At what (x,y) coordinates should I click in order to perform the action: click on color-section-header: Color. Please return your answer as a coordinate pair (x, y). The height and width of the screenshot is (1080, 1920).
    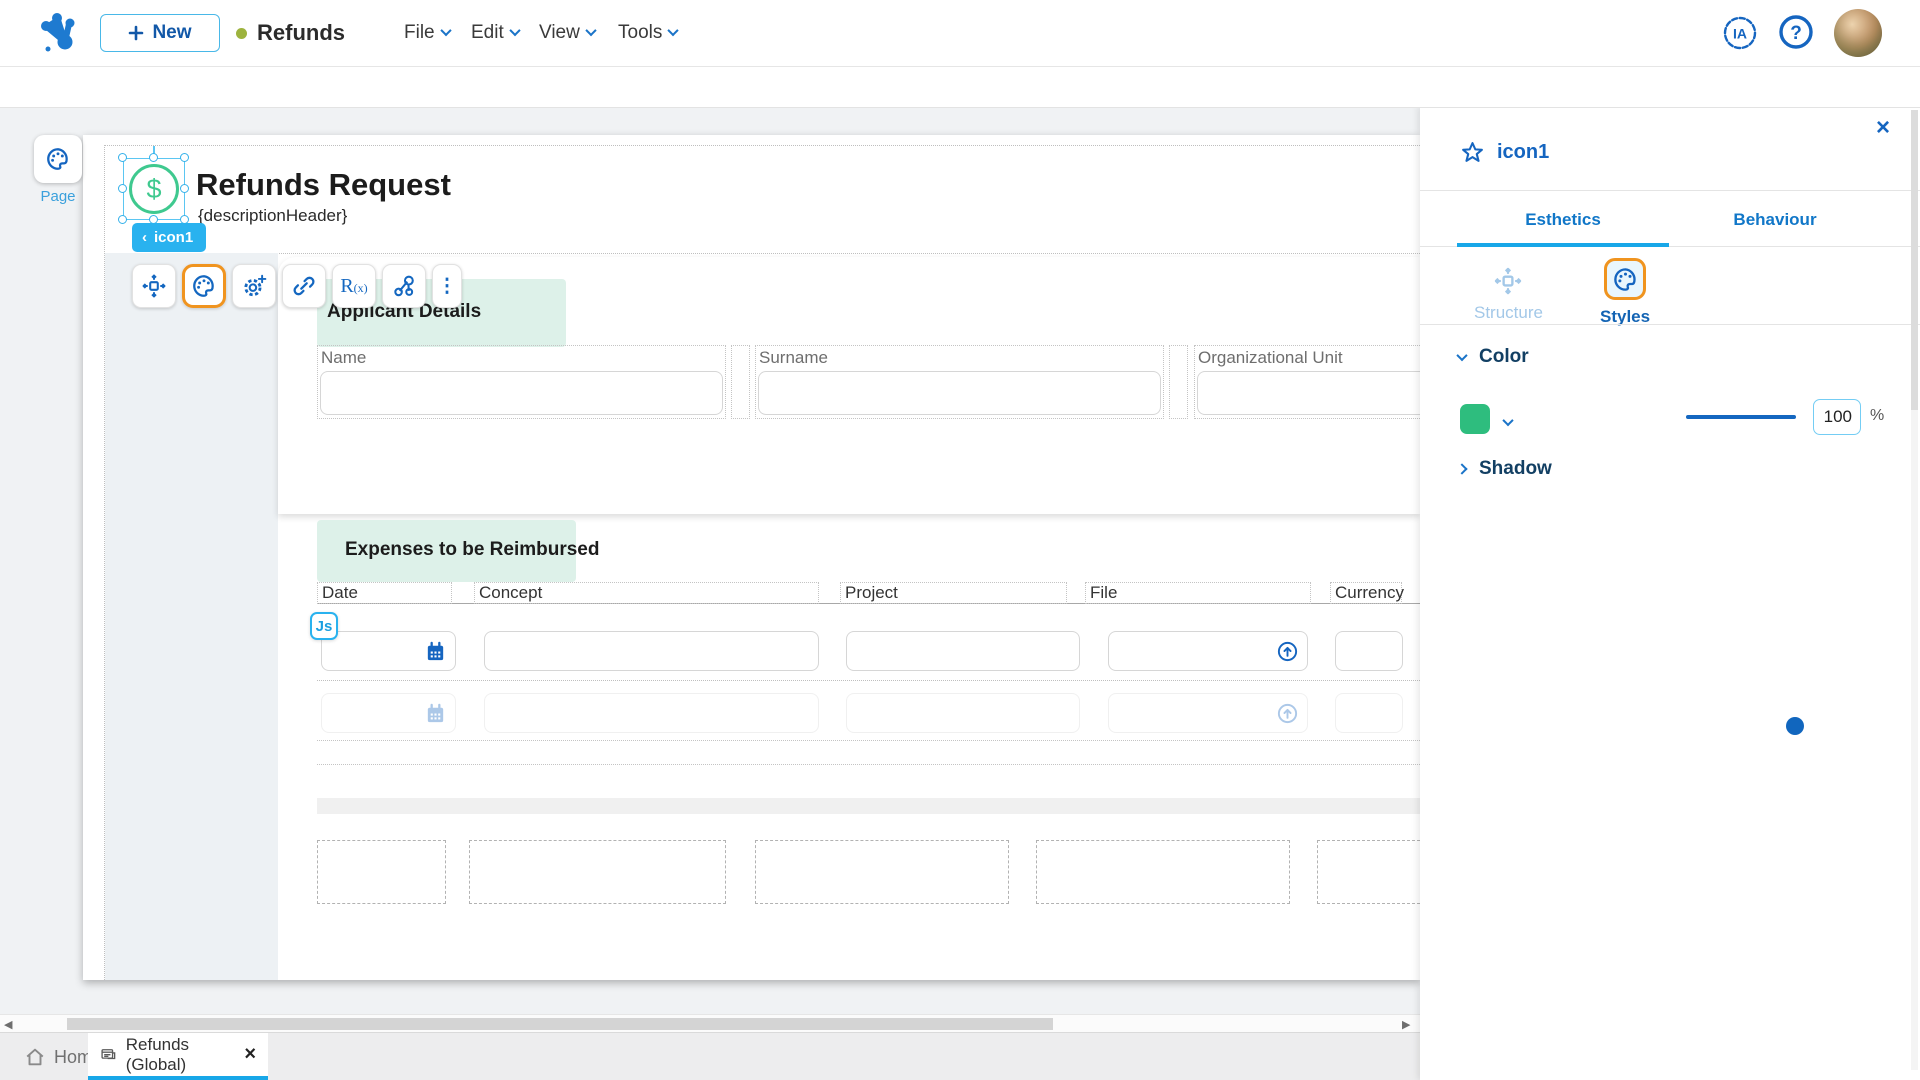
    Looking at the image, I should click on (1492, 357).